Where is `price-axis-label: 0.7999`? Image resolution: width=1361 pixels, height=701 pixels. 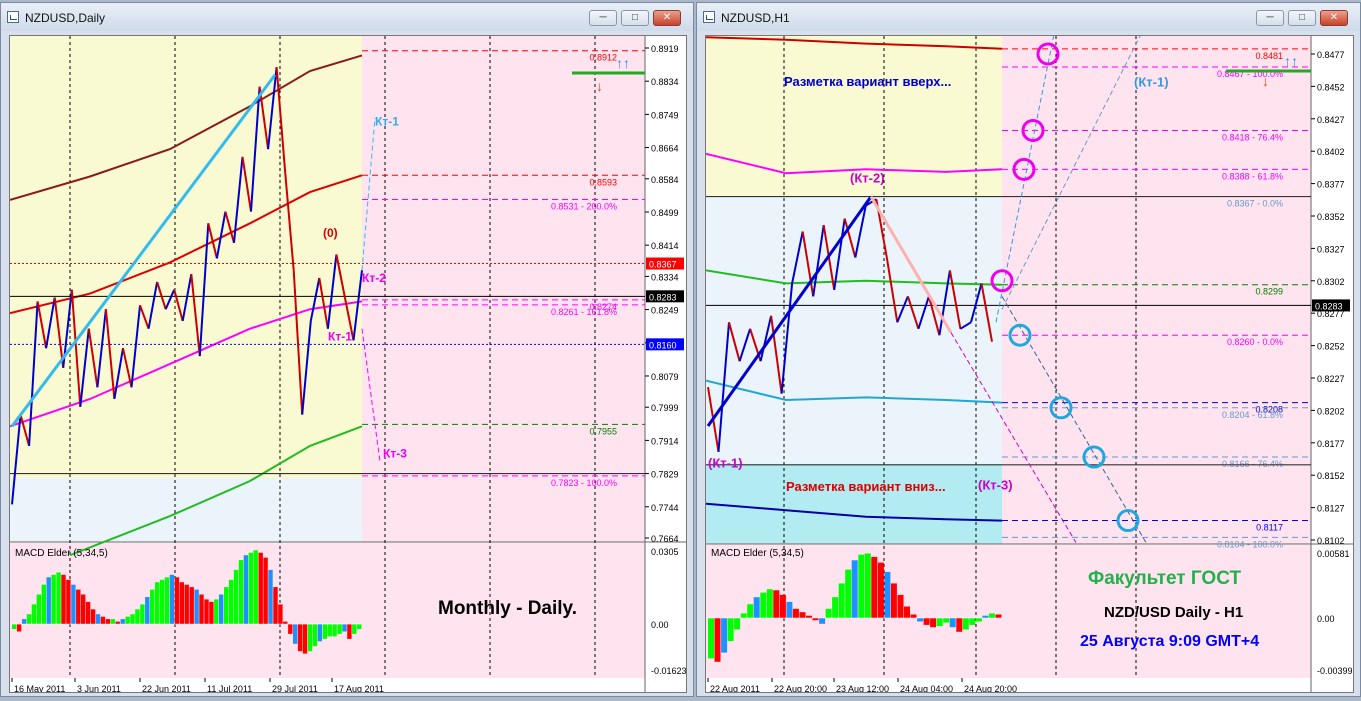 price-axis-label: 0.7999 is located at coordinates (665, 408).